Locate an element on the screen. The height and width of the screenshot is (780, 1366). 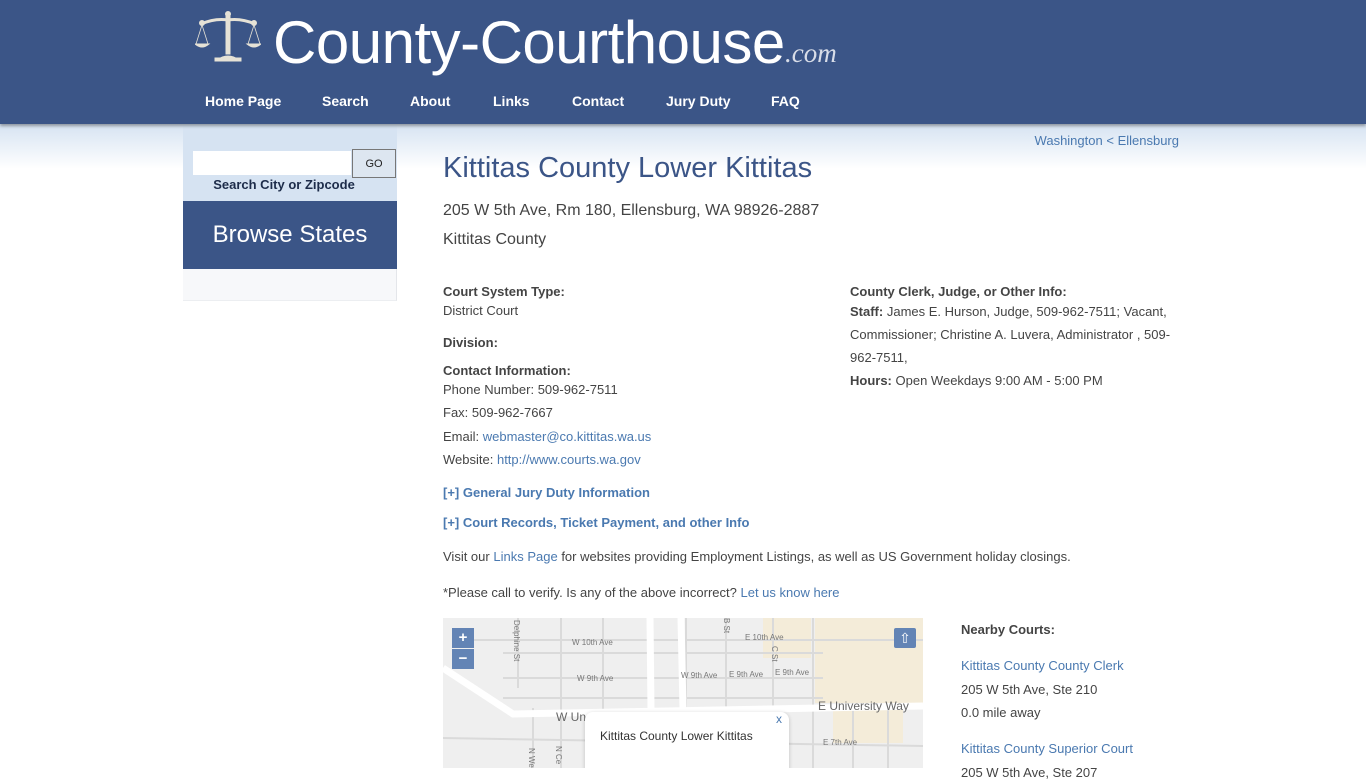
street-label: E 10th Ave is located at coordinates (764, 637).